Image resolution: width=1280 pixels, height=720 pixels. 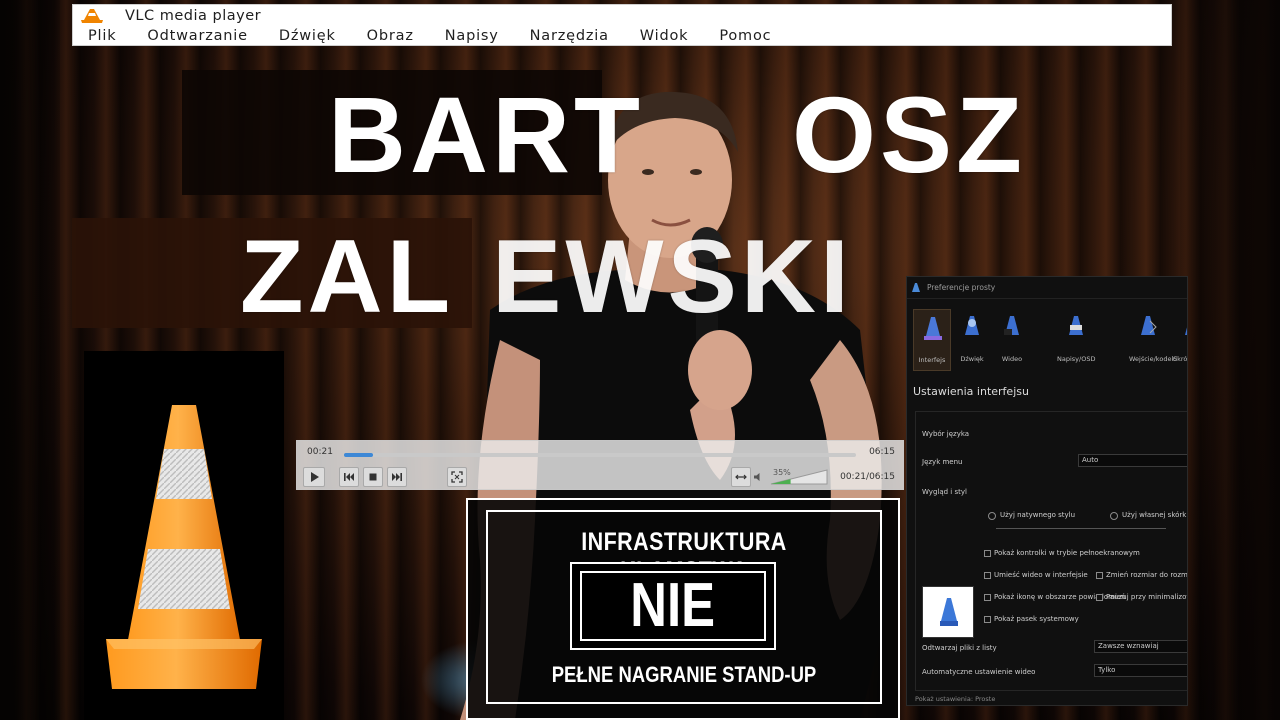 What do you see at coordinates (942, 462) in the screenshot?
I see `language-label: Język menu` at bounding box center [942, 462].